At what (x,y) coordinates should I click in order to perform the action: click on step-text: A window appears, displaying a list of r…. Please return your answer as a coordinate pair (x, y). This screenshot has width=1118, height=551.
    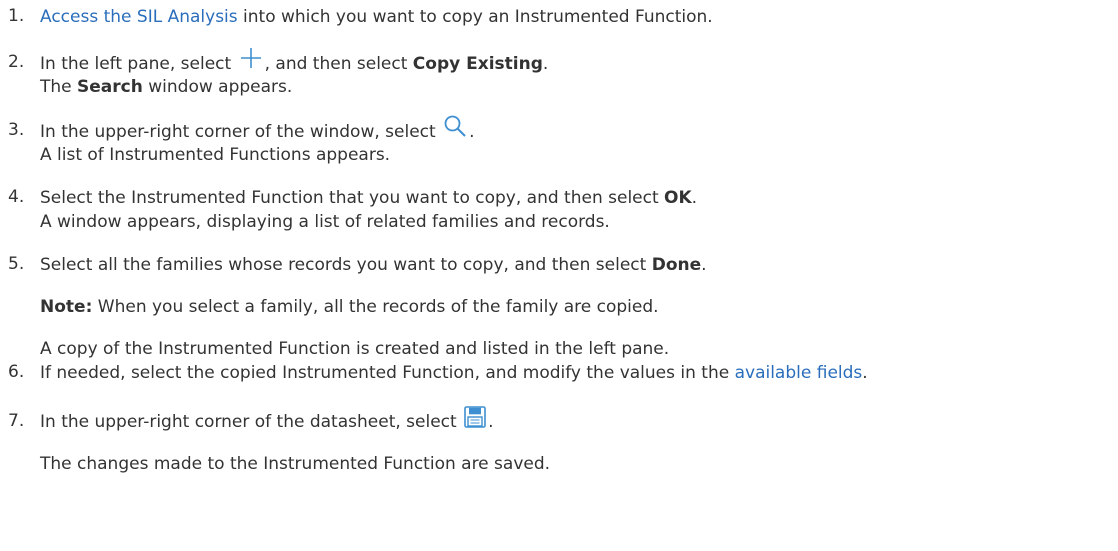
    Looking at the image, I should click on (325, 222).